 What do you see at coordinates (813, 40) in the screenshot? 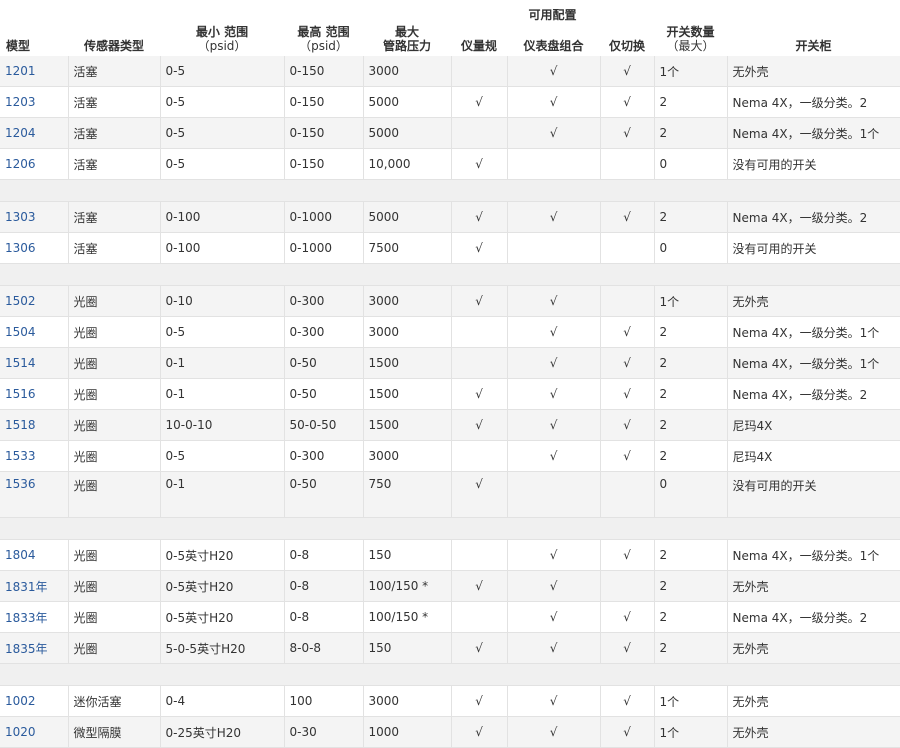
I see `header-enclosure: 开关柜` at bounding box center [813, 40].